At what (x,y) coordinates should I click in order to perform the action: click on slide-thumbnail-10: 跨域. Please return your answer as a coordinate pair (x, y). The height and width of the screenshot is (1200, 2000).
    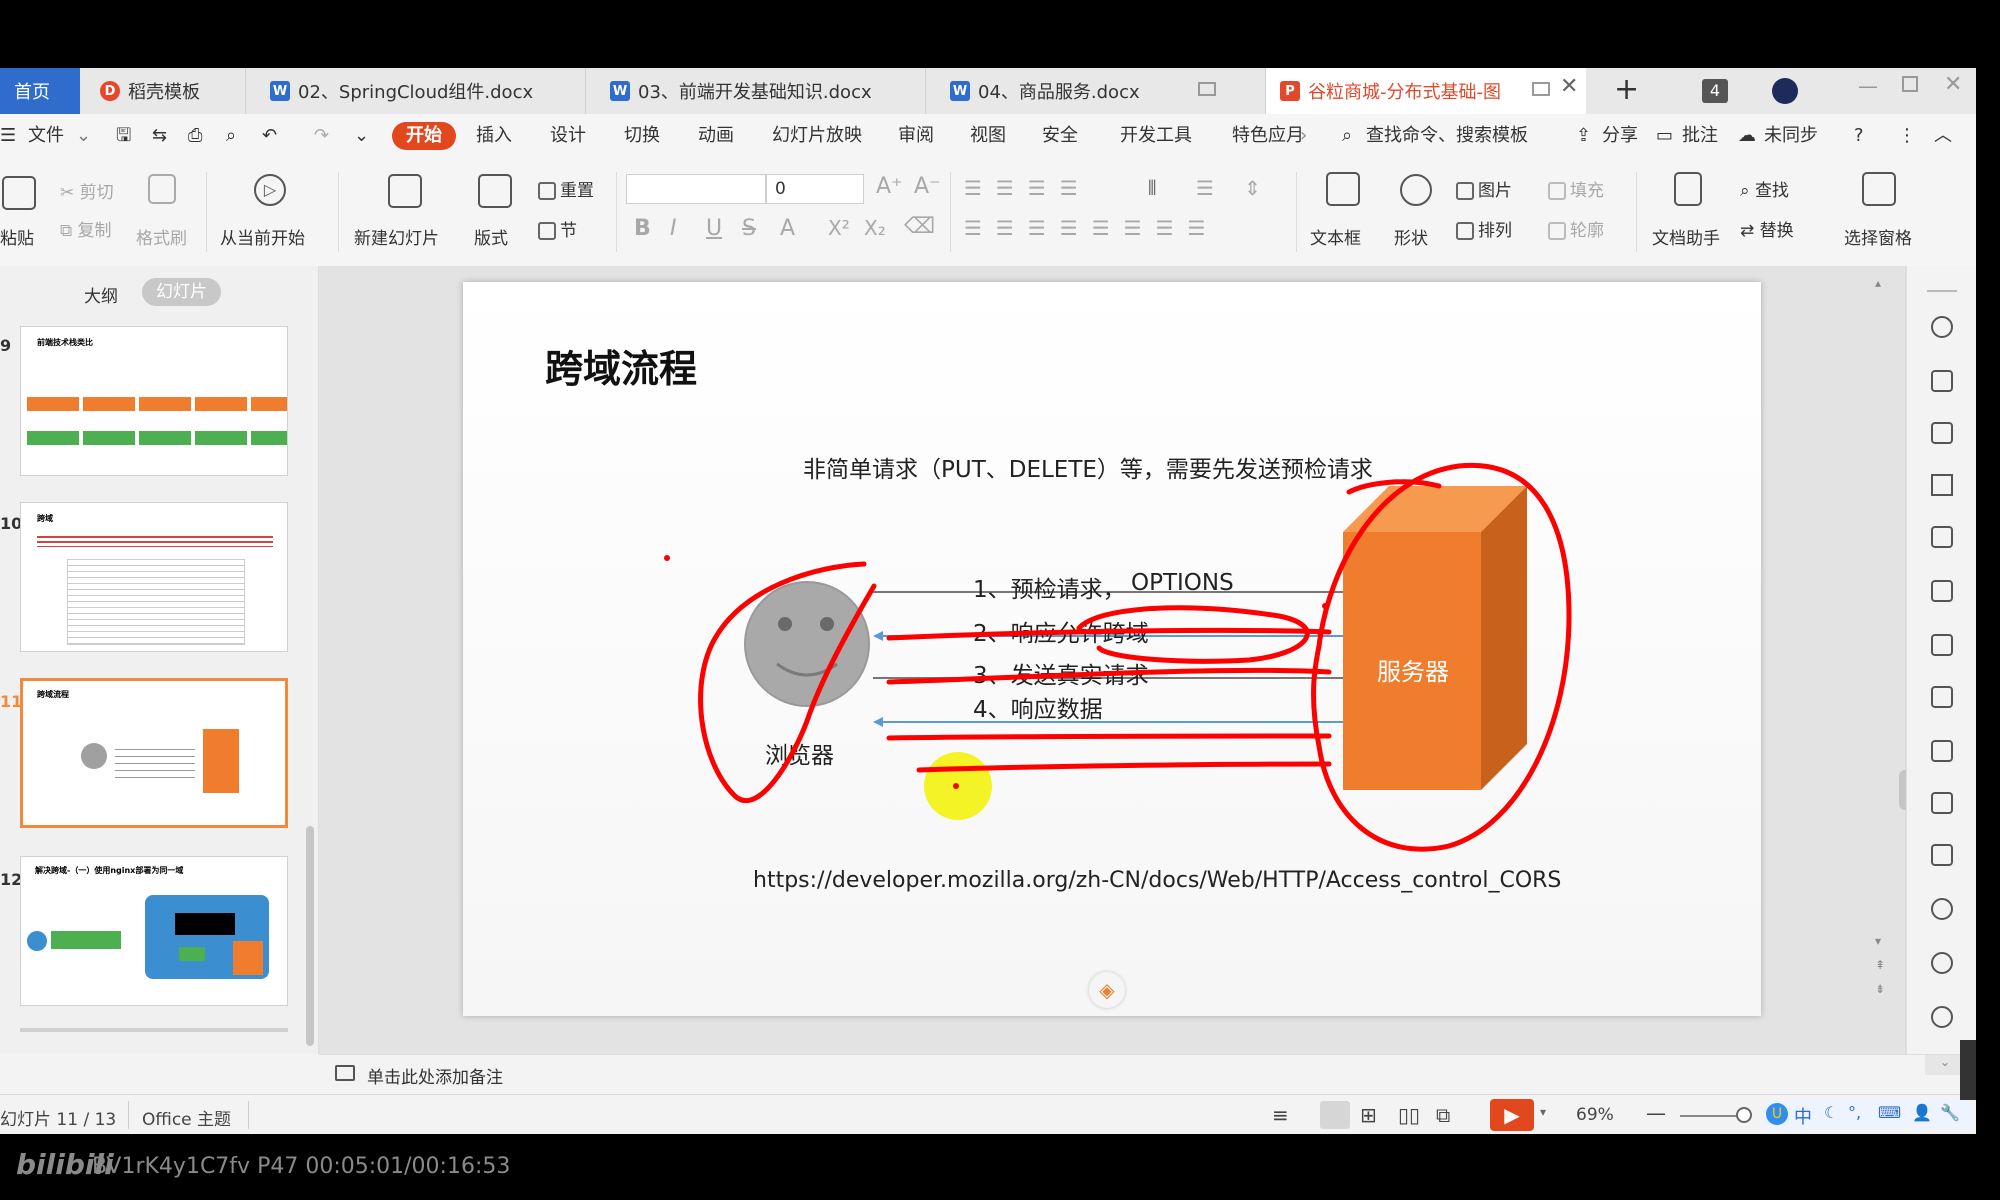
    Looking at the image, I should click on (154, 577).